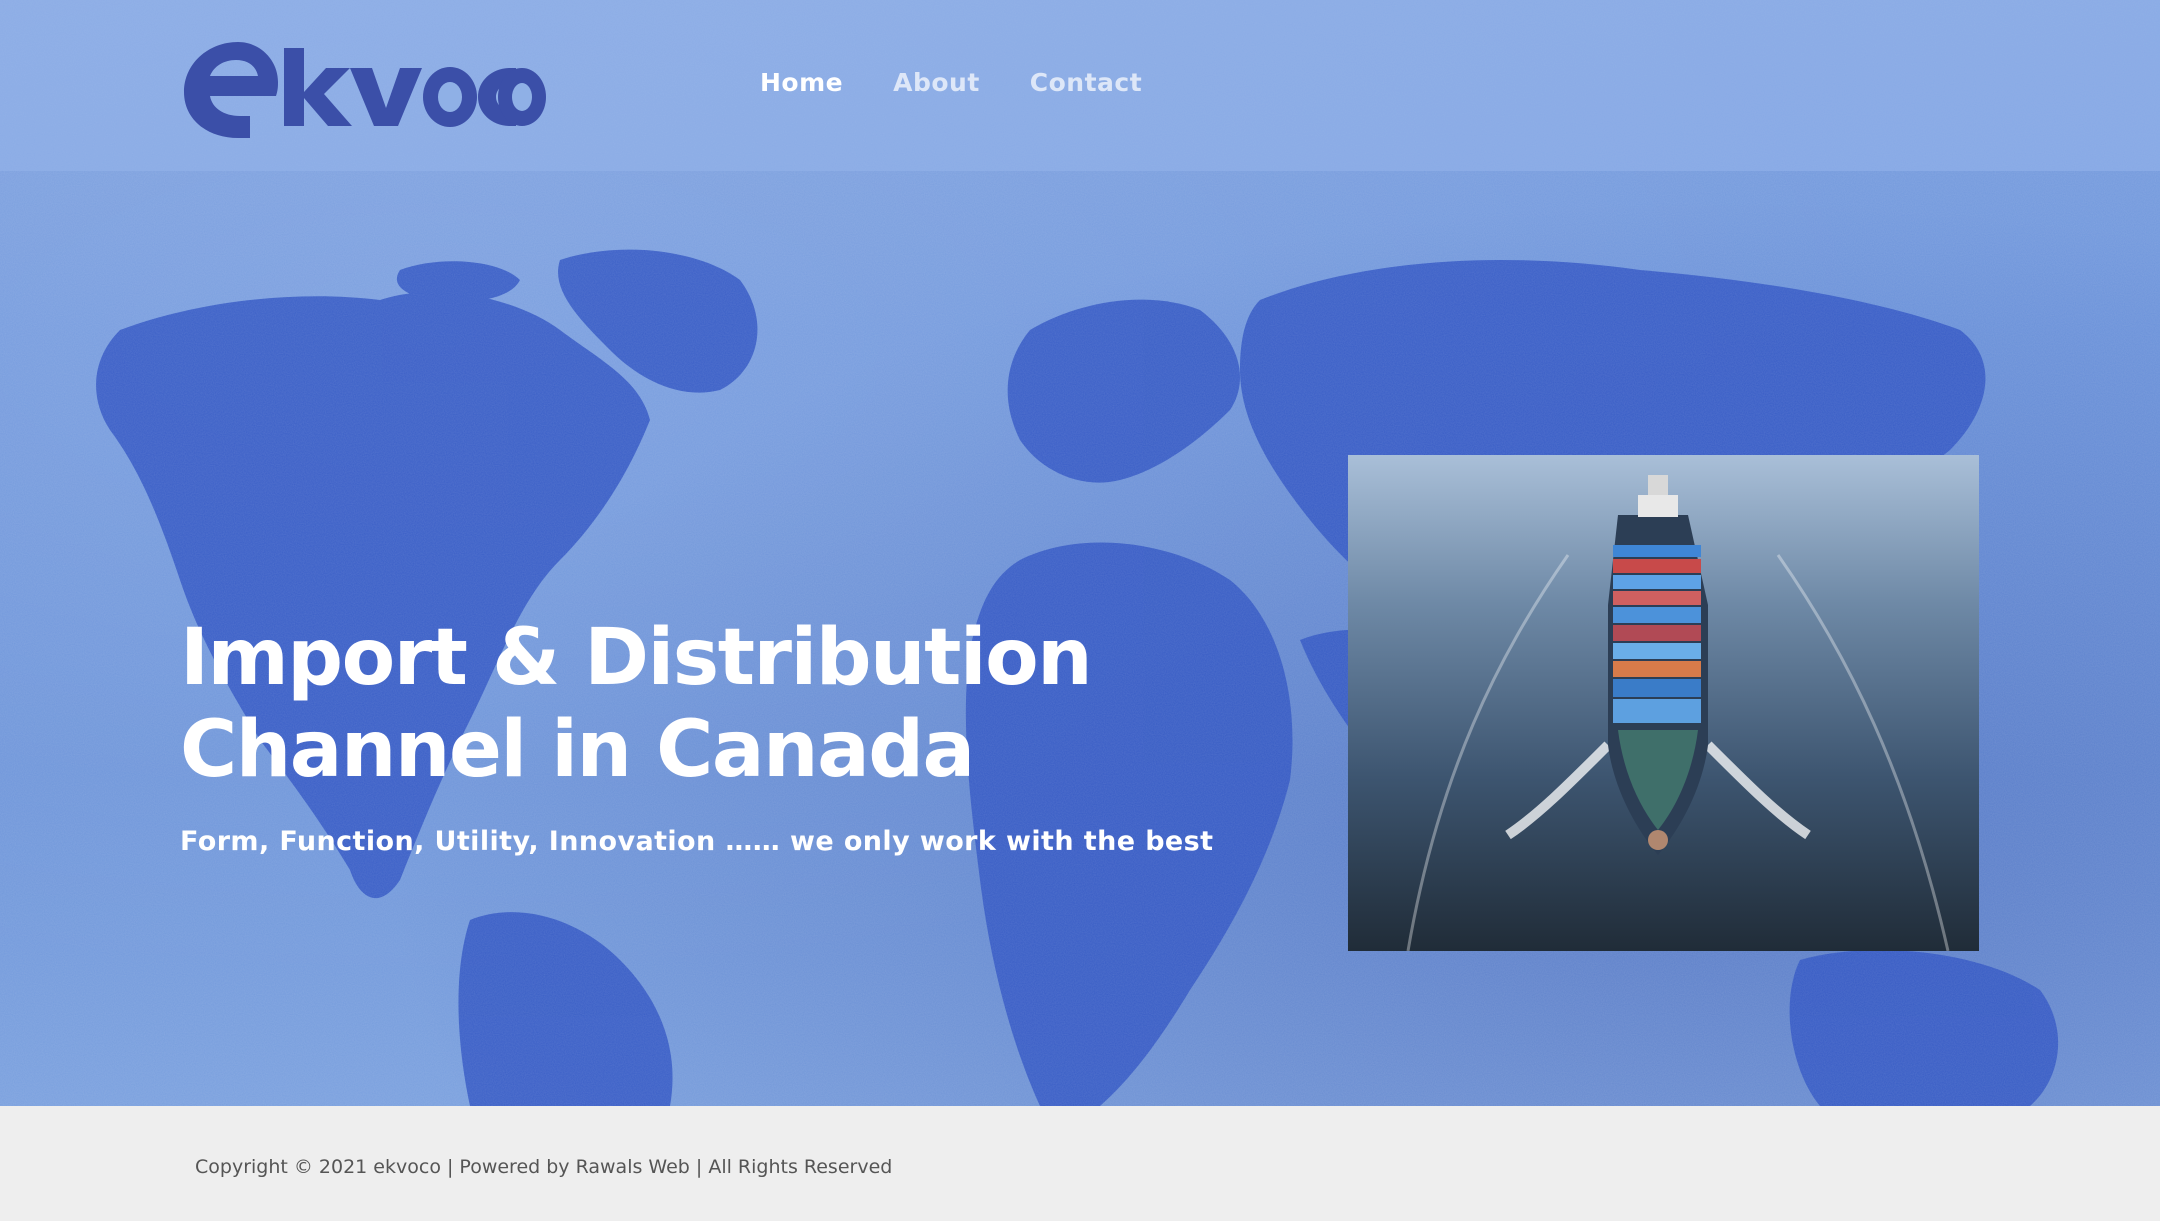 The image size is (2160, 1221). Describe the element at coordinates (365, 85) in the screenshot. I see `ekvoco-logo` at that location.